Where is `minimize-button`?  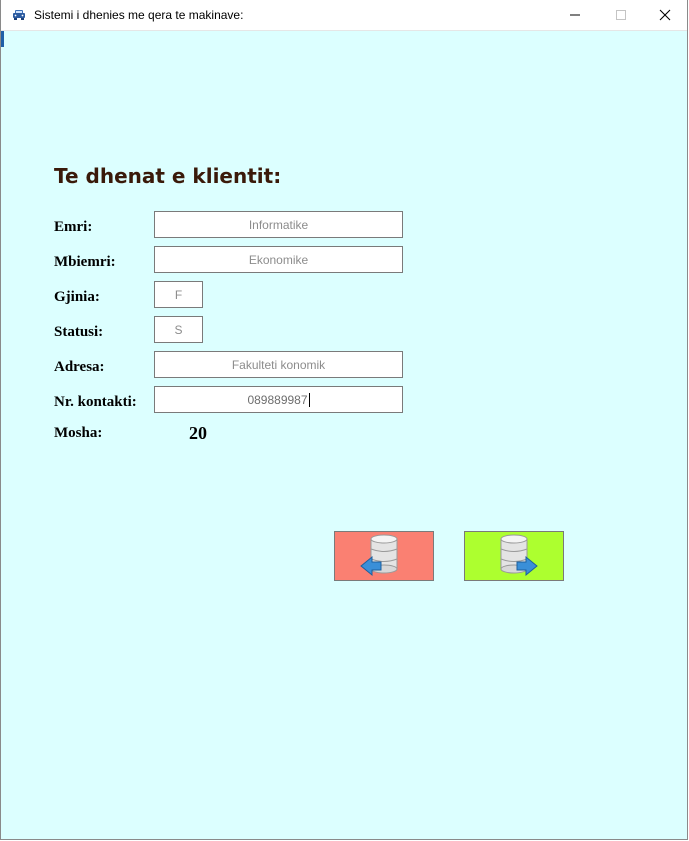 minimize-button is located at coordinates (575, 15).